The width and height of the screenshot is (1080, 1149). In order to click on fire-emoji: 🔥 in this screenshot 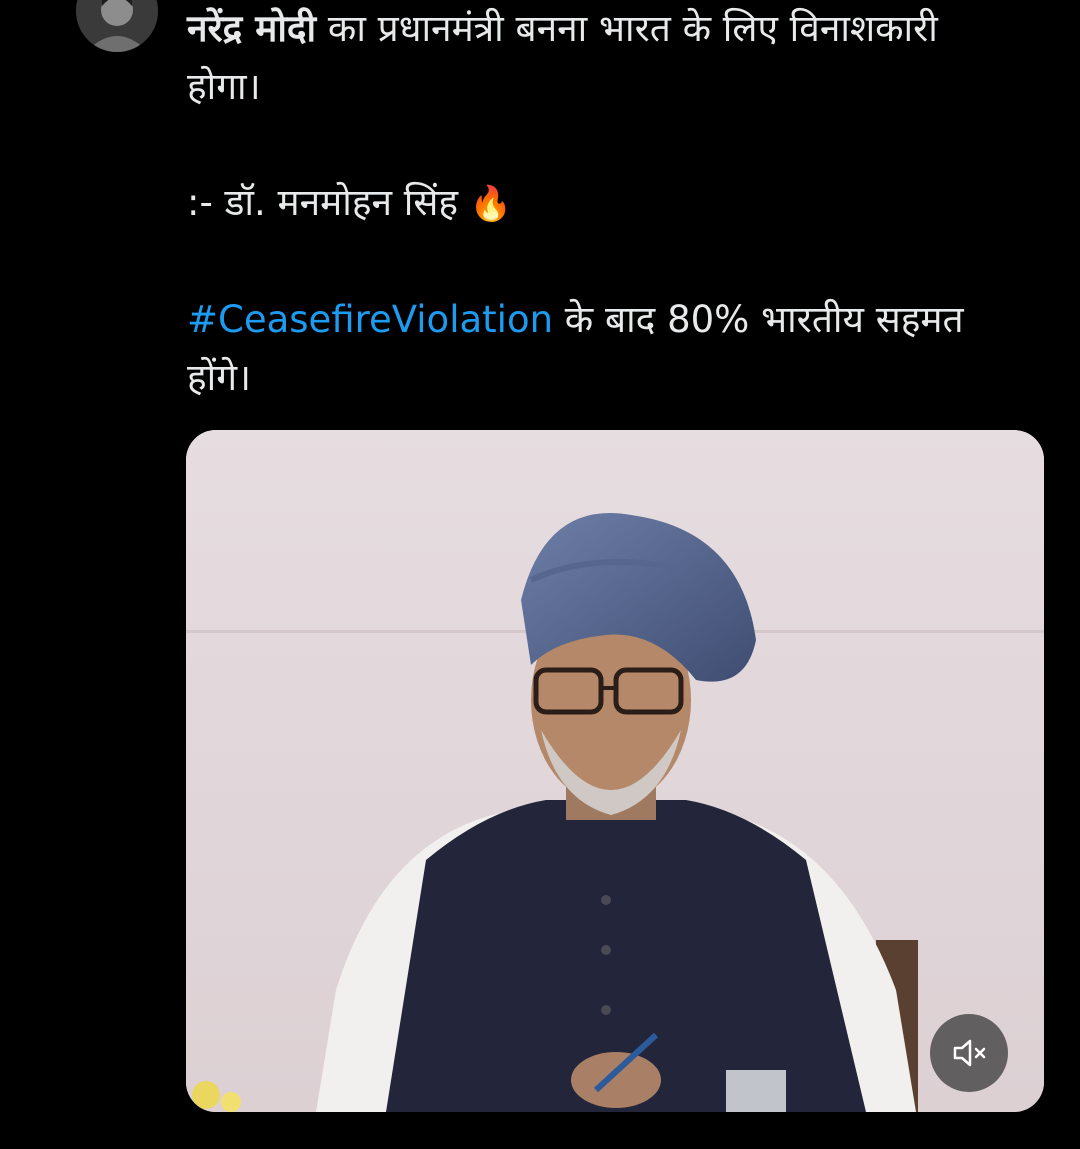, I will do `click(491, 204)`.